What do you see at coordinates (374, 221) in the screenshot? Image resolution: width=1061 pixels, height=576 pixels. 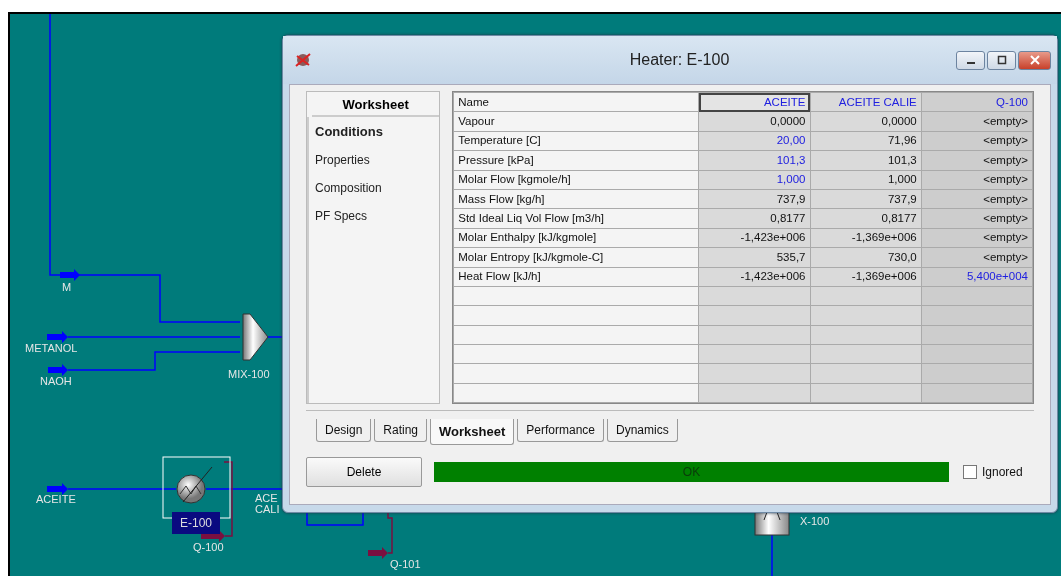 I see `sidebar-item: PF Specs` at bounding box center [374, 221].